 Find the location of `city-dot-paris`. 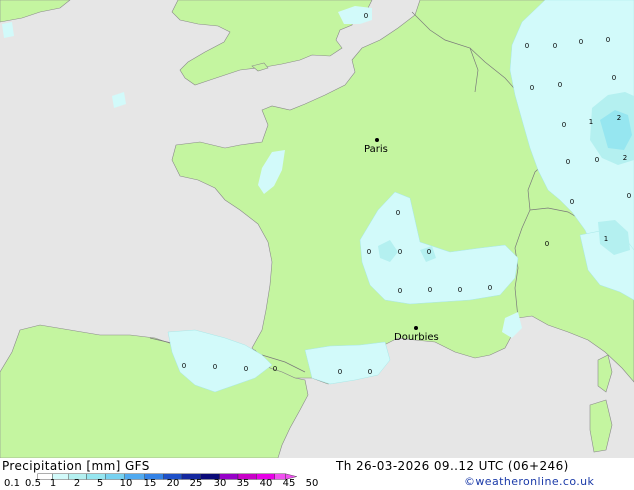

city-dot-paris is located at coordinates (377, 140).